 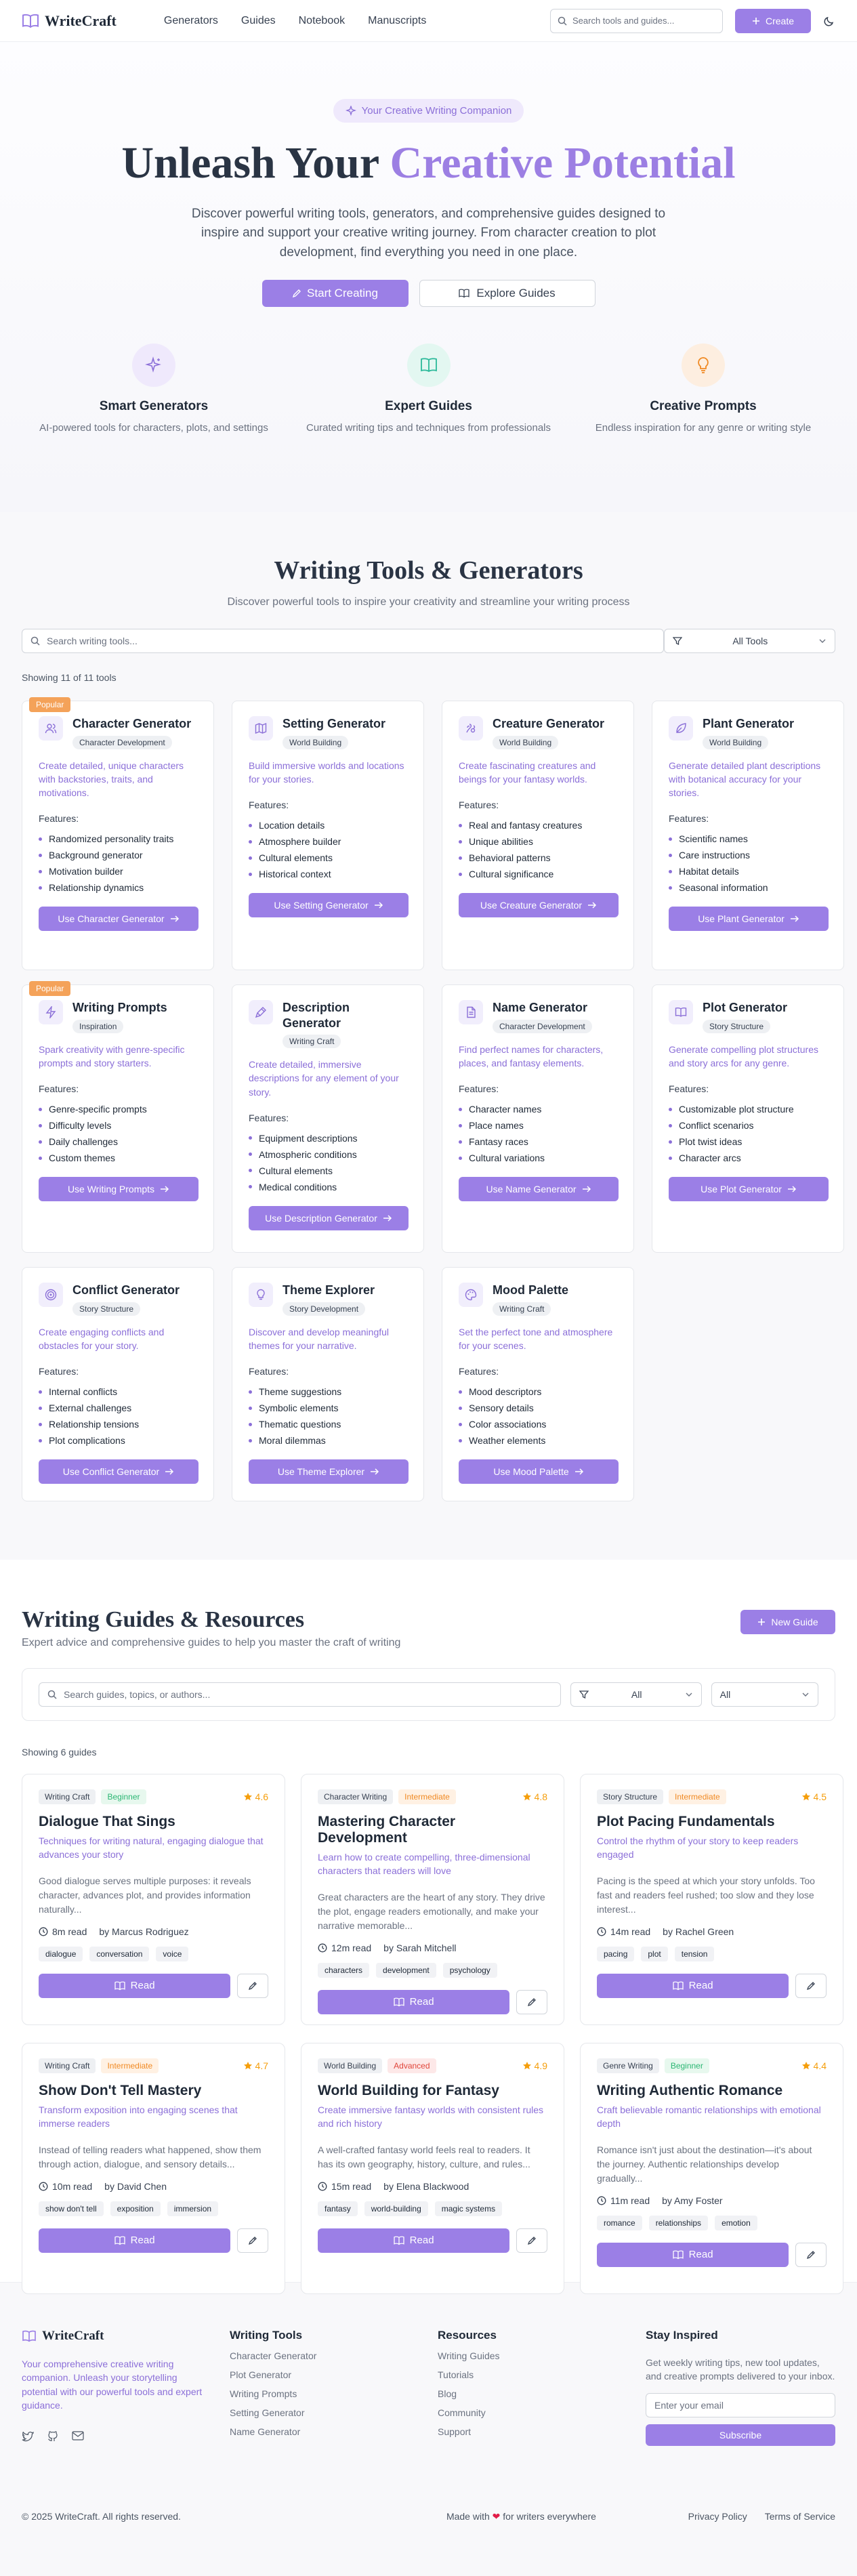 What do you see at coordinates (118, 1189) in the screenshot?
I see `use-tool-button: Use Writing Prompts` at bounding box center [118, 1189].